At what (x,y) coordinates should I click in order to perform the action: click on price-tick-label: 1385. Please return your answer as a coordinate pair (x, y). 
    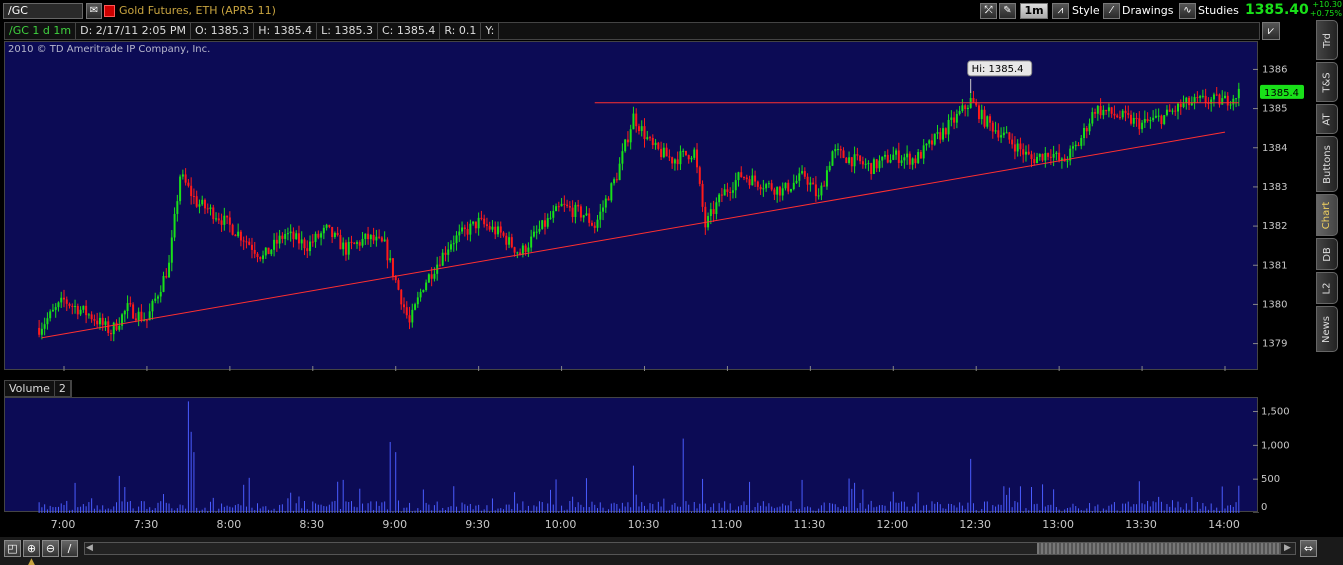
    Looking at the image, I should click on (1274, 109).